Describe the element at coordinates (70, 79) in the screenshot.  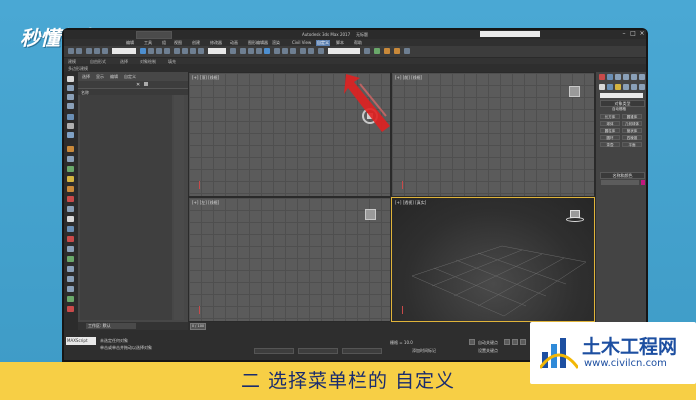
I see `create-icon` at that location.